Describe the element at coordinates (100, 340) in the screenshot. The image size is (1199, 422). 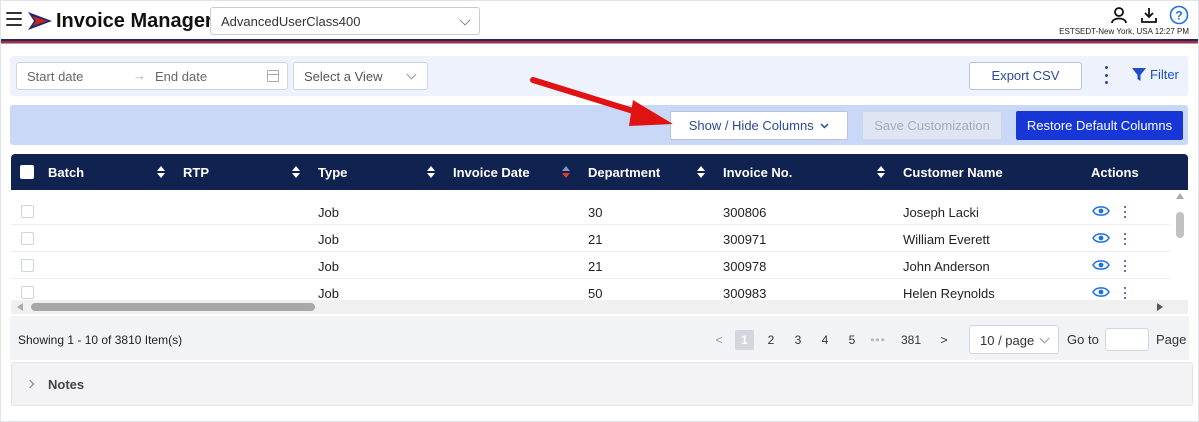
I see `item-count: Showing 1 - 10 of 3810 Item(s)` at that location.